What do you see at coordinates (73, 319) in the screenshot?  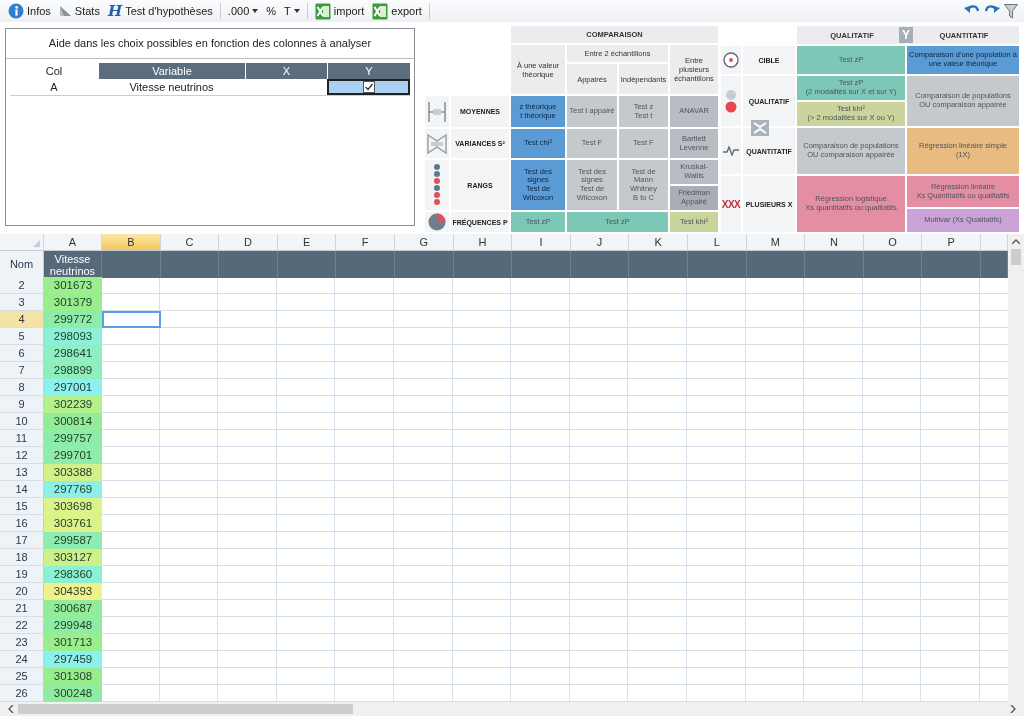 I see `value-cell: 299772` at bounding box center [73, 319].